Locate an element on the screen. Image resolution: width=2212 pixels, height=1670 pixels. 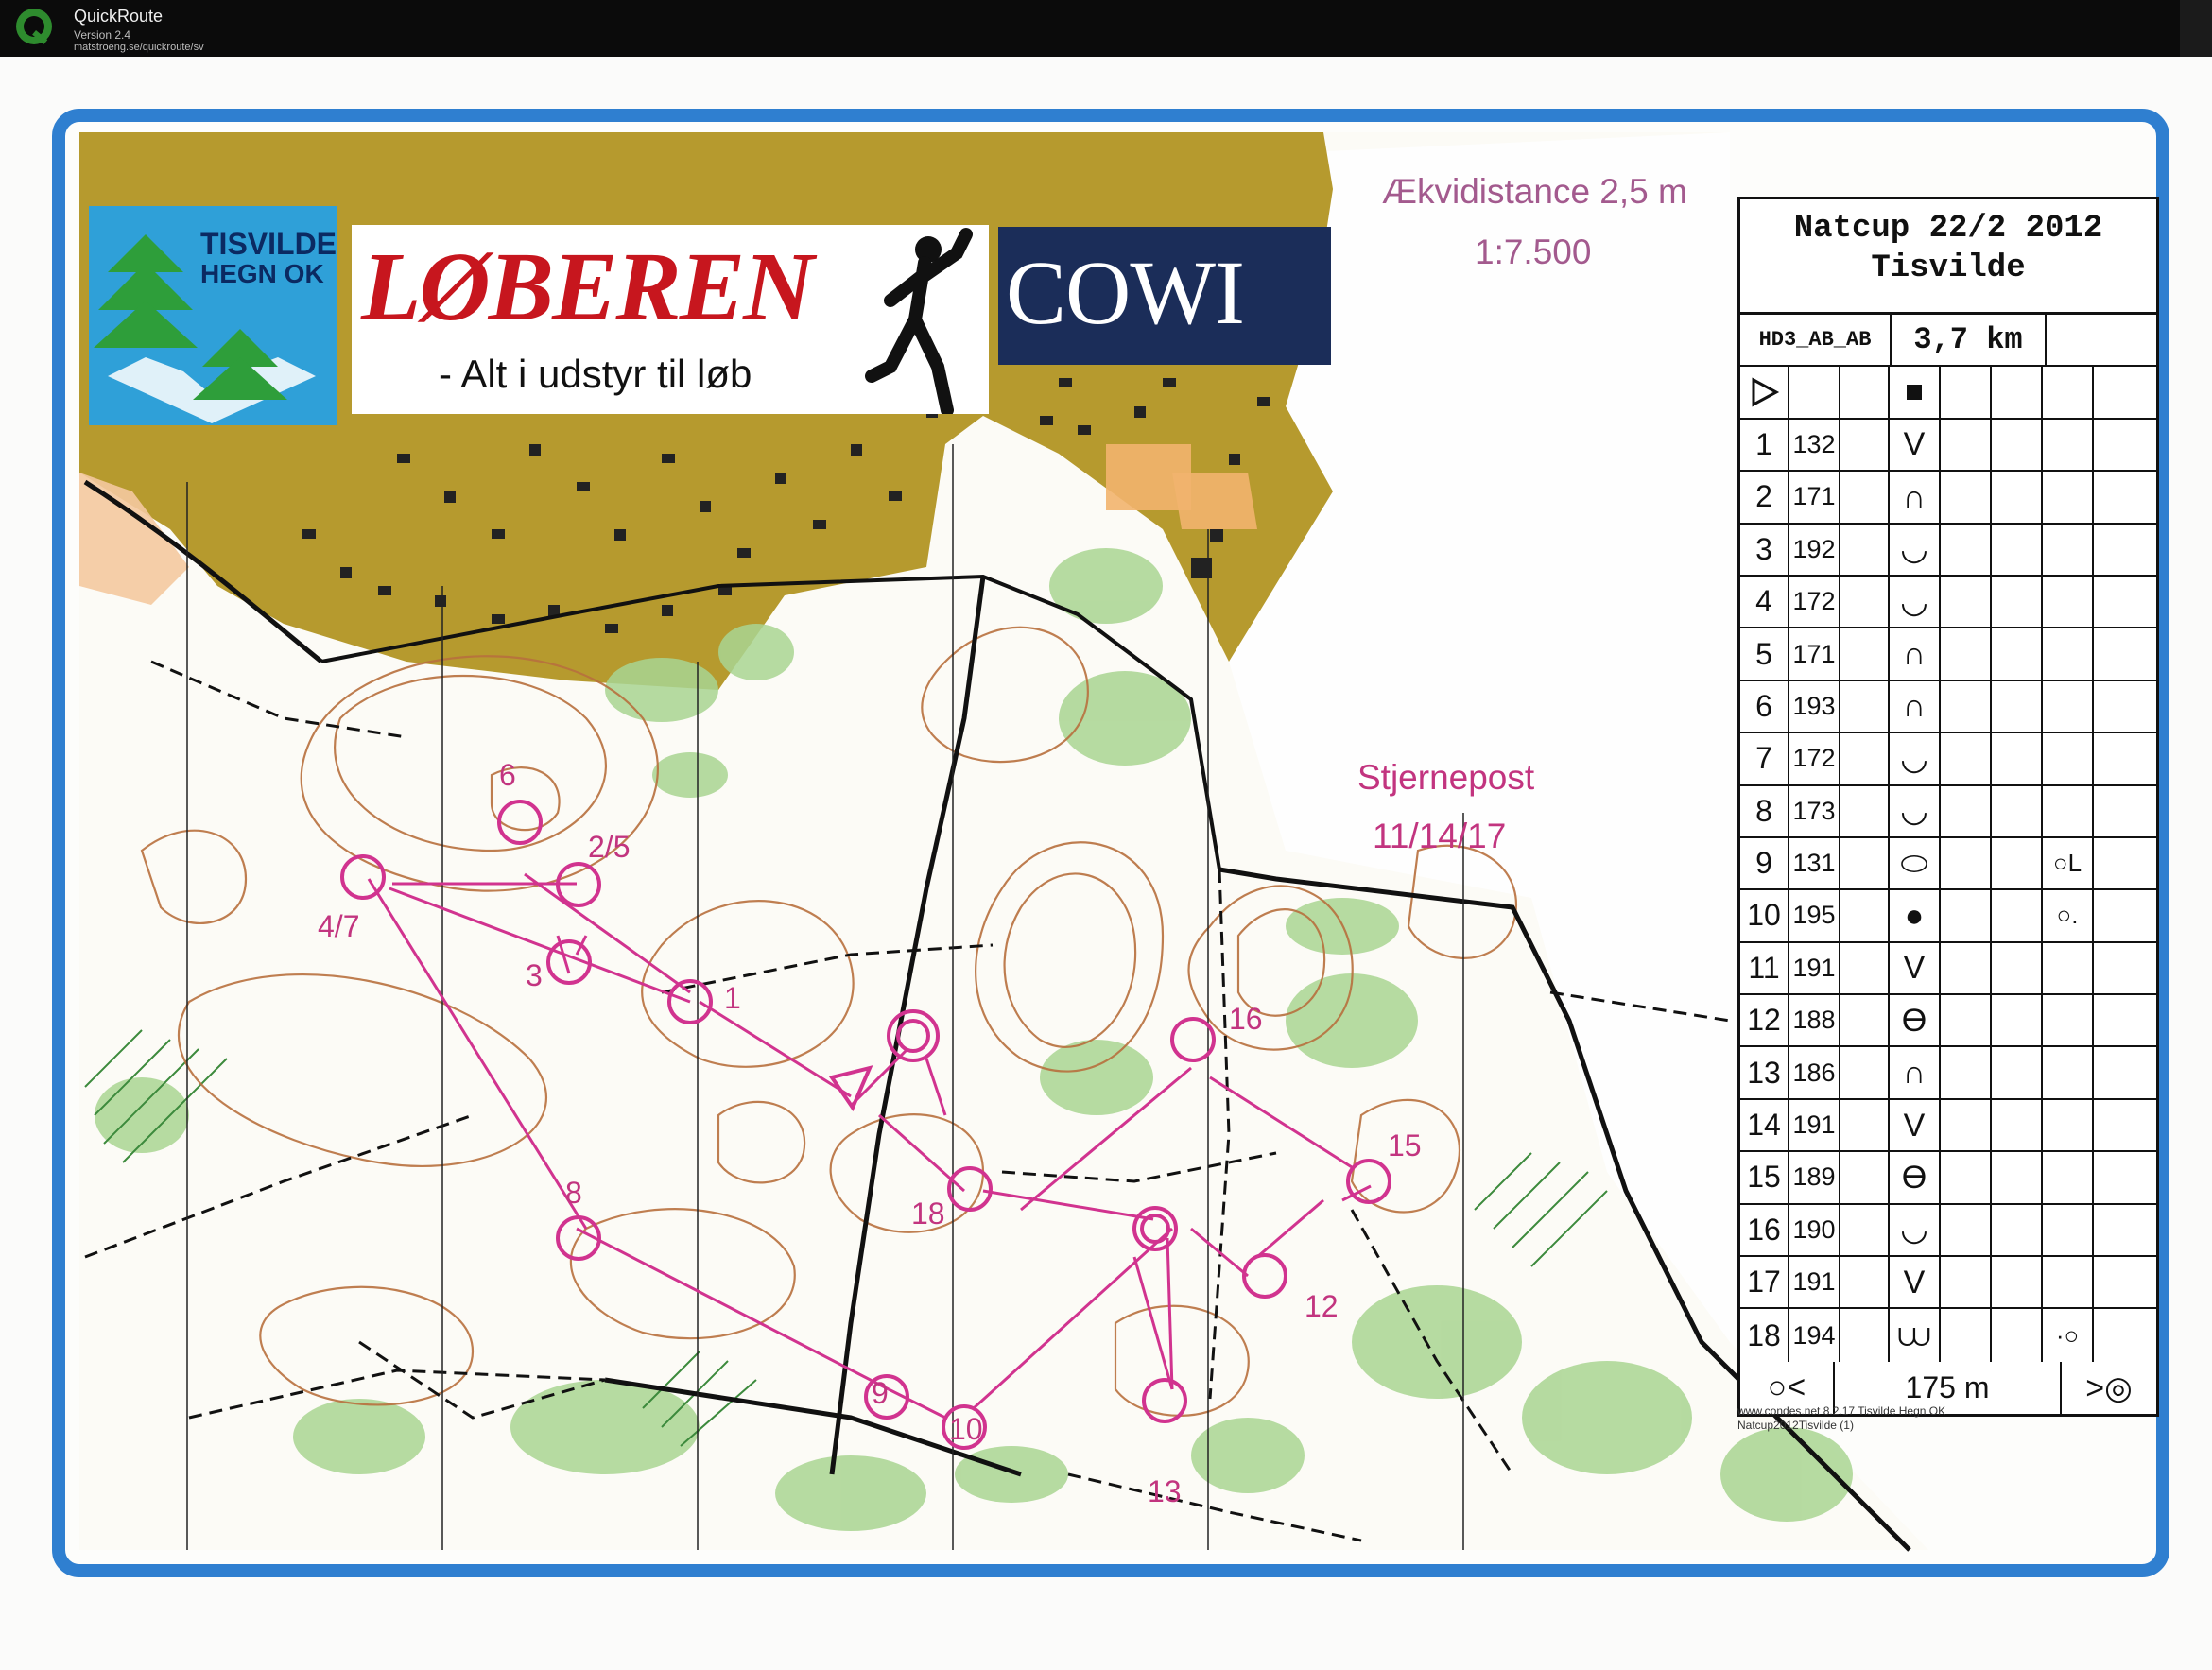
finish-right-symbol: >◎ is located at coordinates (2109, 1388).